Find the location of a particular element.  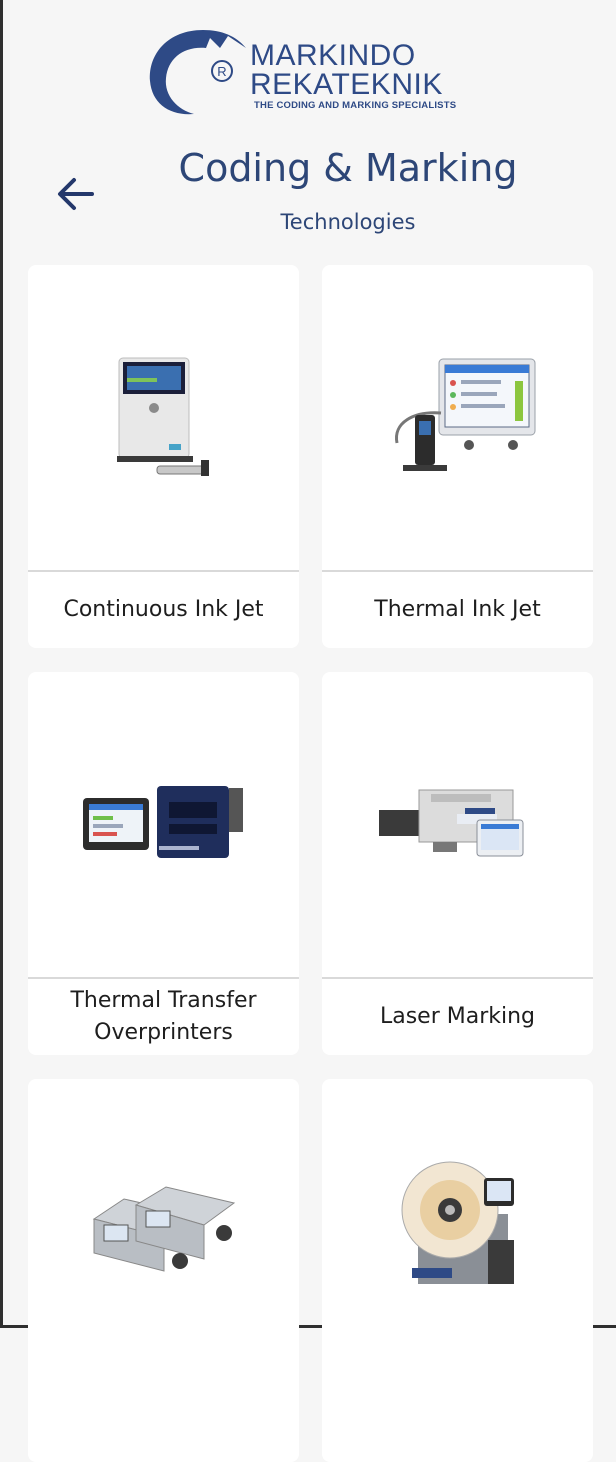

logo-line-2: REKATEKNIK is located at coordinates (346, 84).